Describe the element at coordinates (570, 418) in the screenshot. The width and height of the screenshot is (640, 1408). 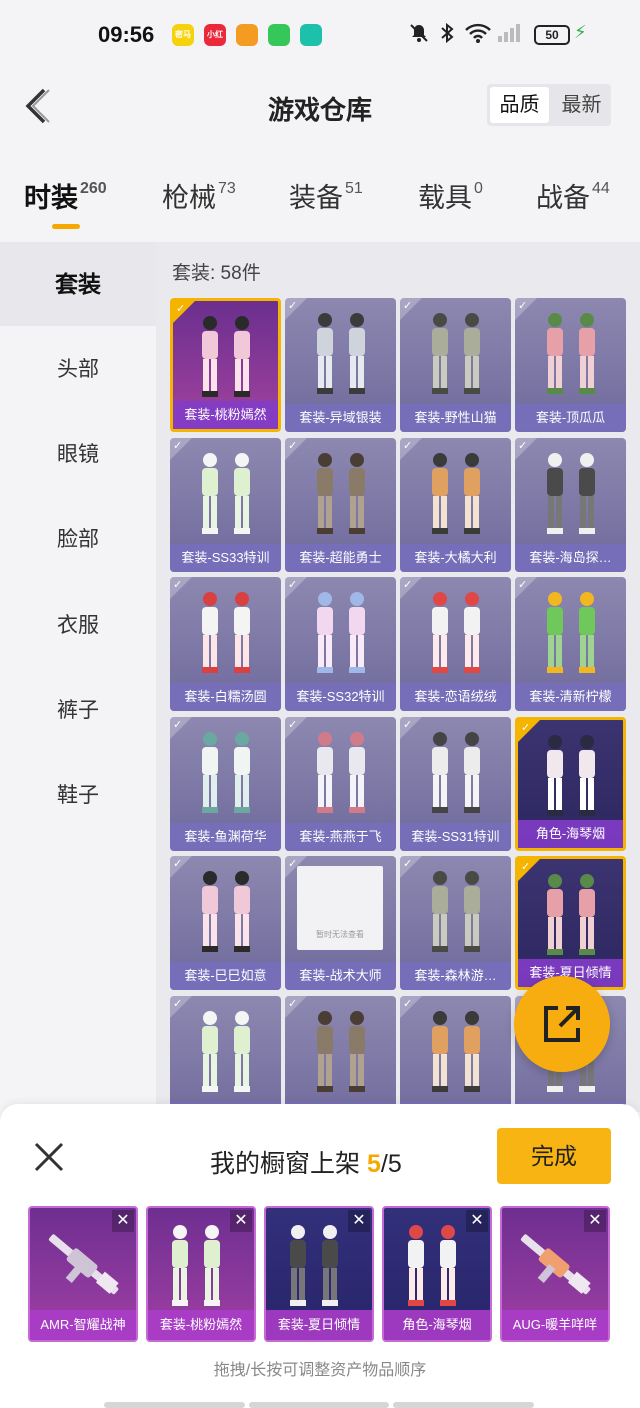
I see `item-label: 套装-顶瓜瓜` at that location.